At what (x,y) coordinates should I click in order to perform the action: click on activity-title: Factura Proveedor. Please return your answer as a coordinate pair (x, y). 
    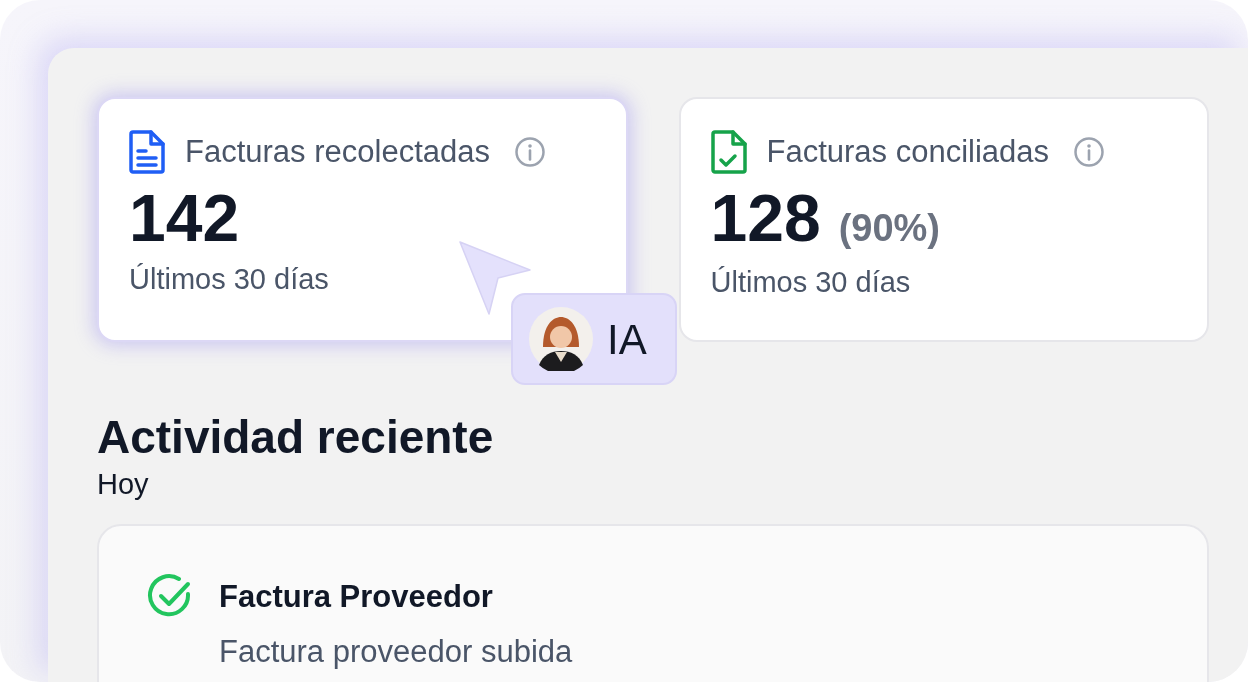
    Looking at the image, I should click on (356, 597).